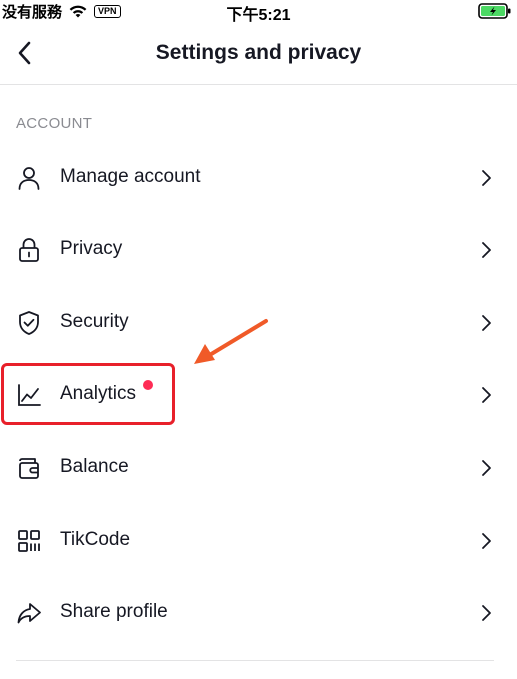  Describe the element at coordinates (29, 250) in the screenshot. I see `lock-icon` at that location.